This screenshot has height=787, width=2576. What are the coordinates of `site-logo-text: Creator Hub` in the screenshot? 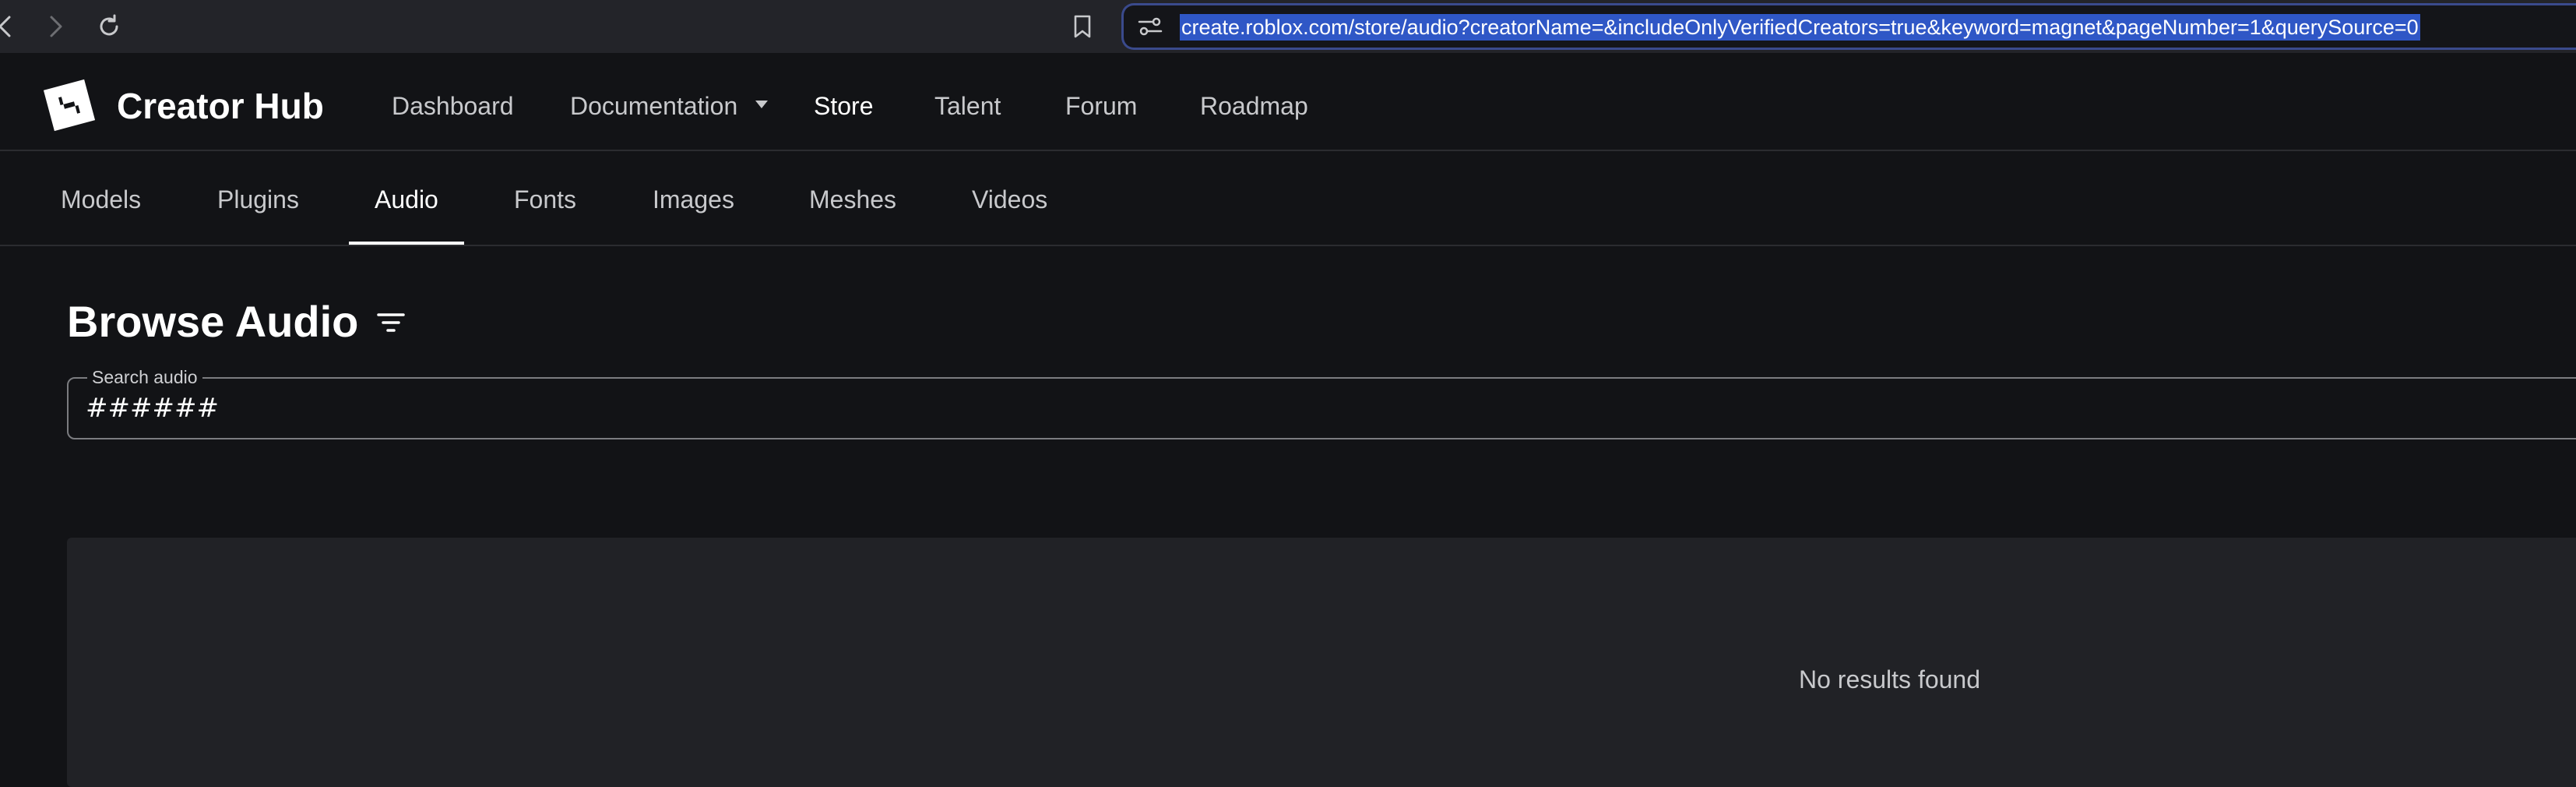 It's located at (220, 106).